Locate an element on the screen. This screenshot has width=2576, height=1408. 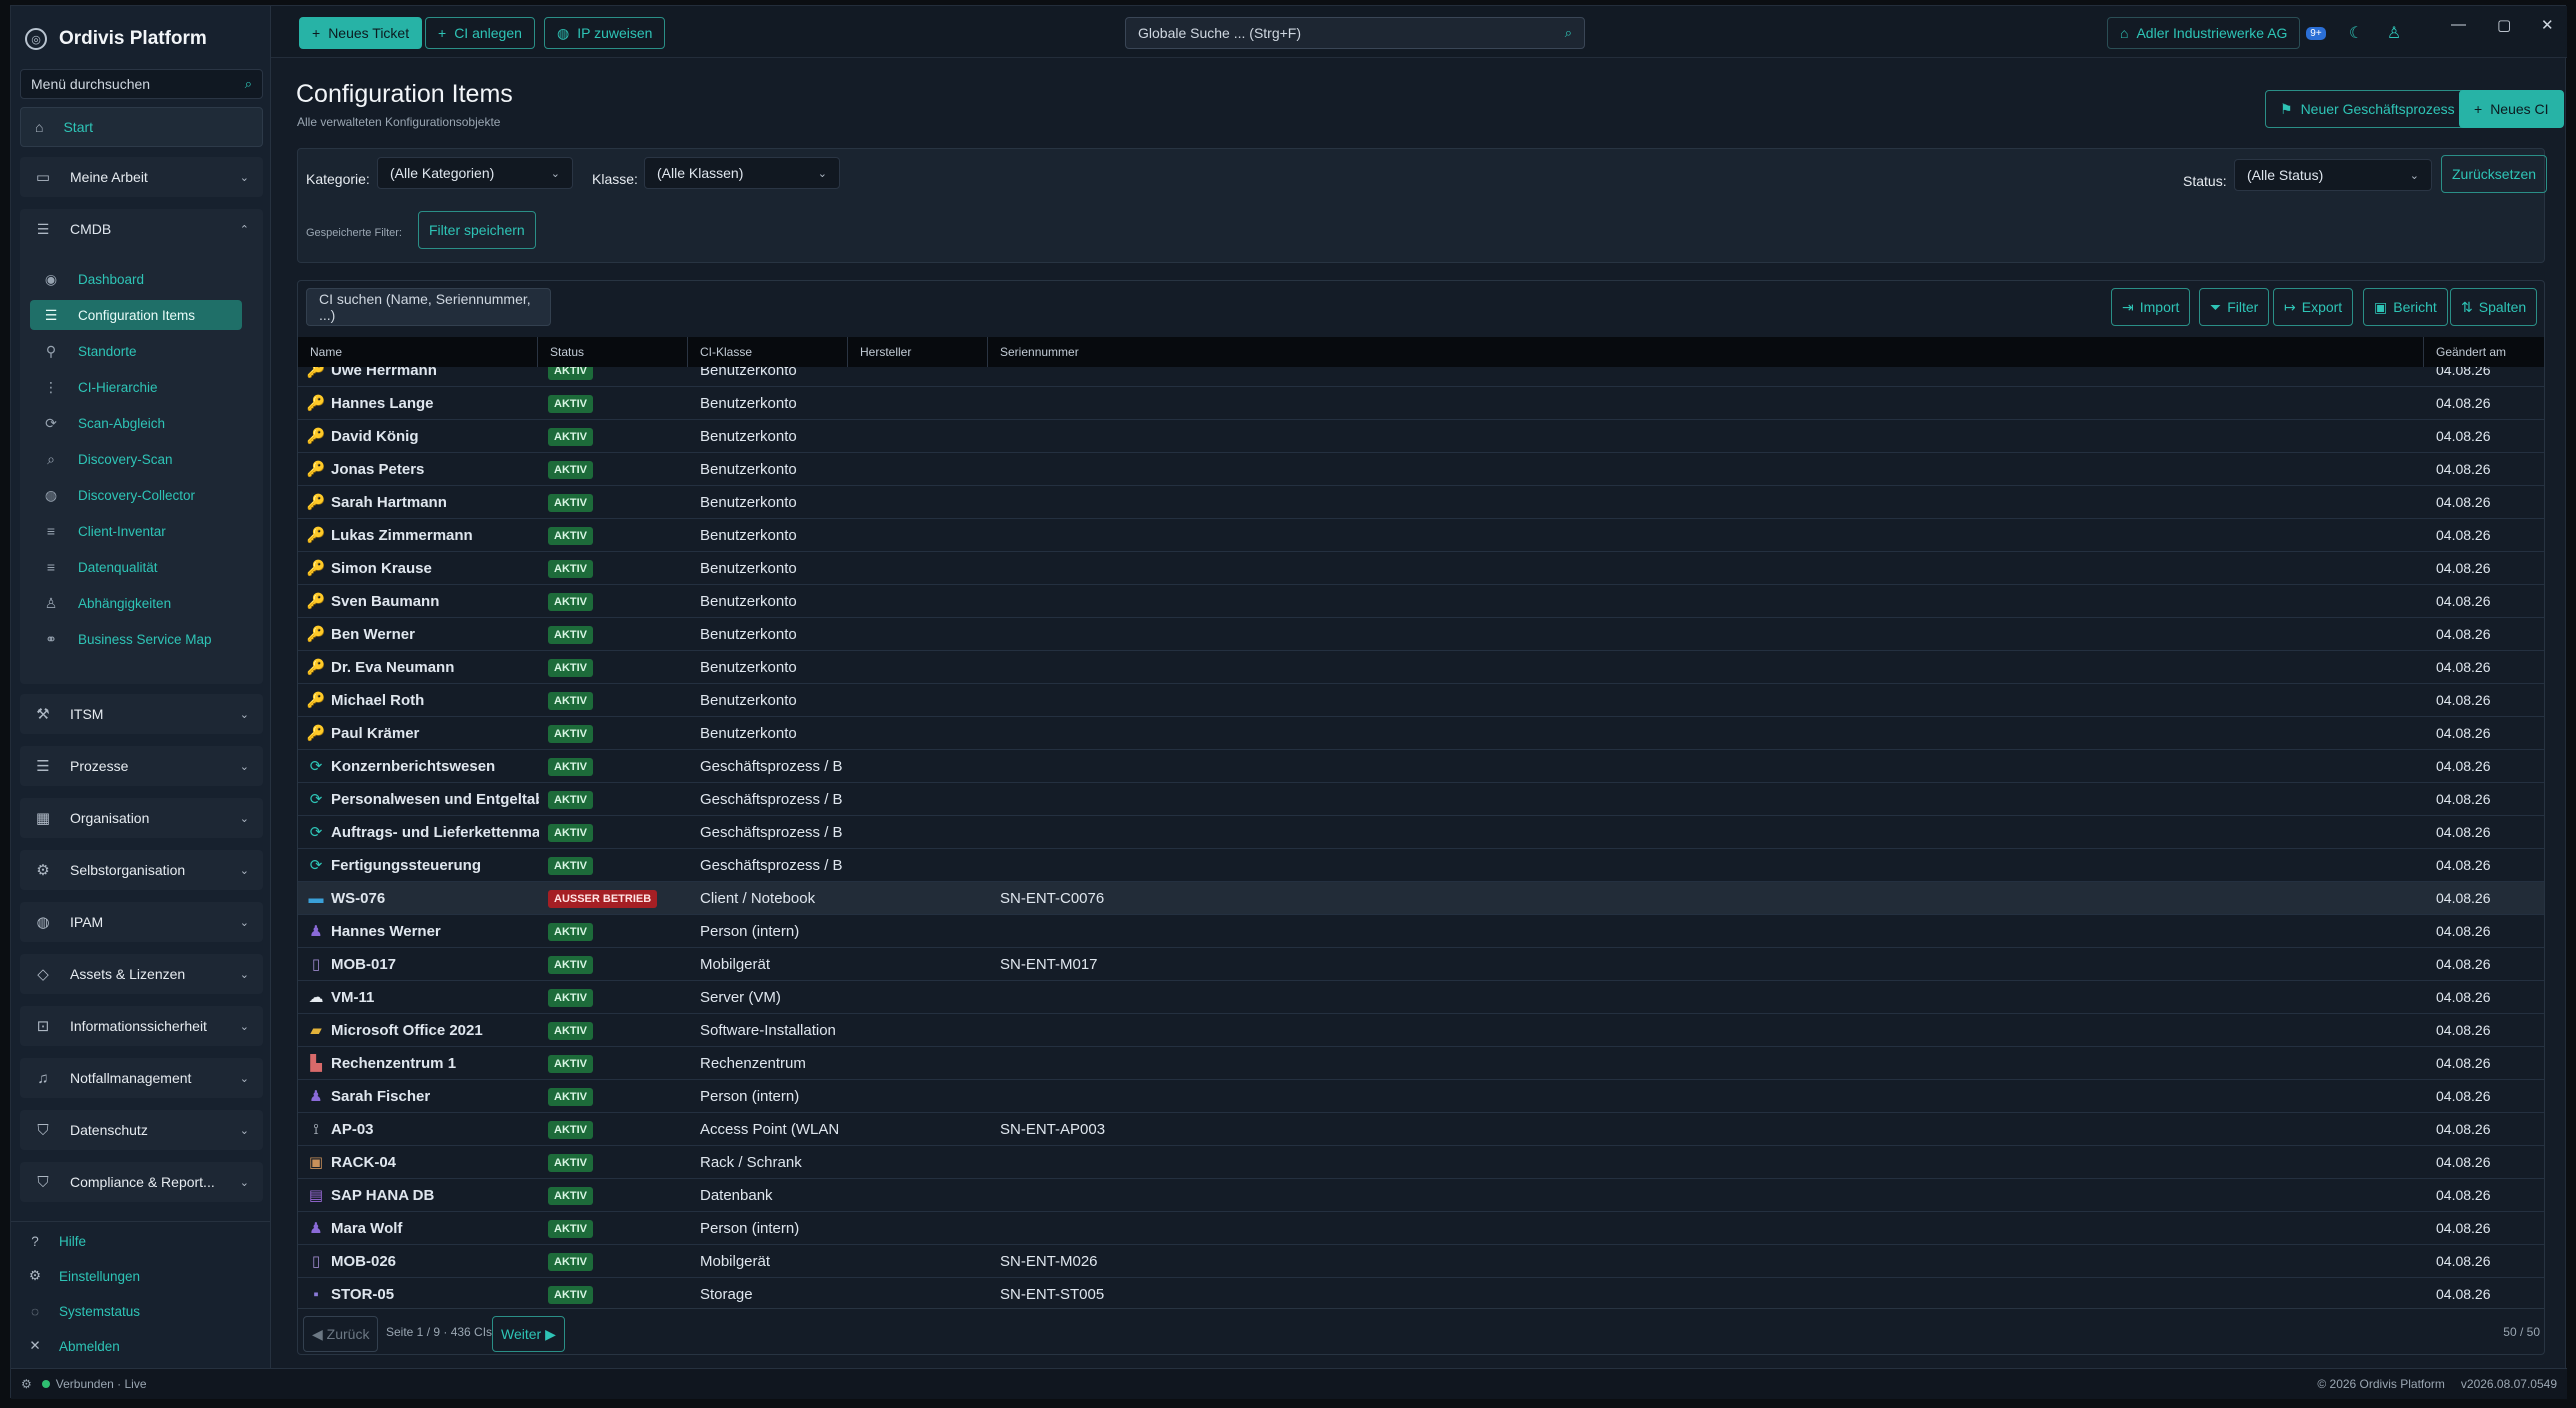
logout-link: ✕ Abmelden is located at coordinates (73, 1346).